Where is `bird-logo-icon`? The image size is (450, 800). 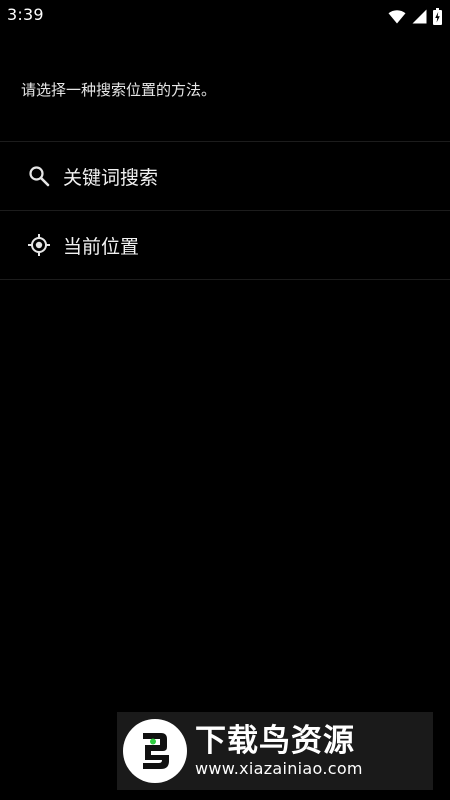
bird-logo-icon is located at coordinates (155, 751).